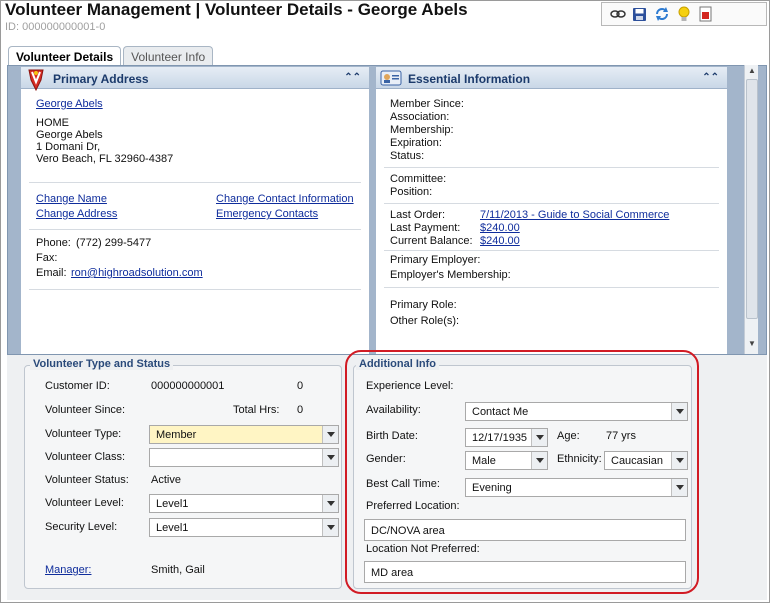  What do you see at coordinates (244, 434) in the screenshot?
I see `volunteer-type-select: Member` at bounding box center [244, 434].